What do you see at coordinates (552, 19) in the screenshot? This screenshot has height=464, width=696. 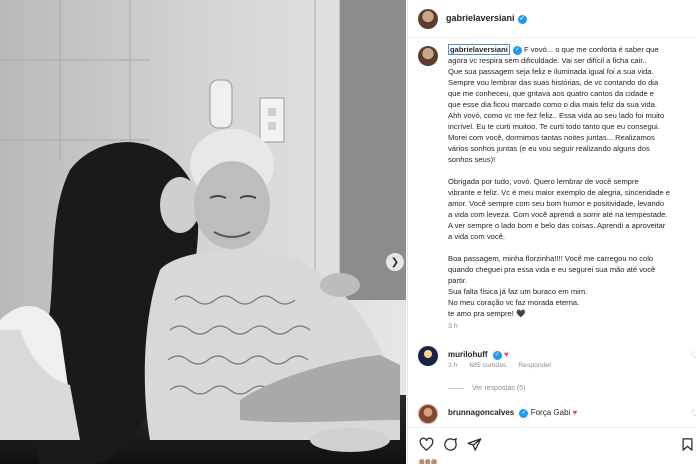 I see `post-header: gabrielaversiani ✓` at bounding box center [552, 19].